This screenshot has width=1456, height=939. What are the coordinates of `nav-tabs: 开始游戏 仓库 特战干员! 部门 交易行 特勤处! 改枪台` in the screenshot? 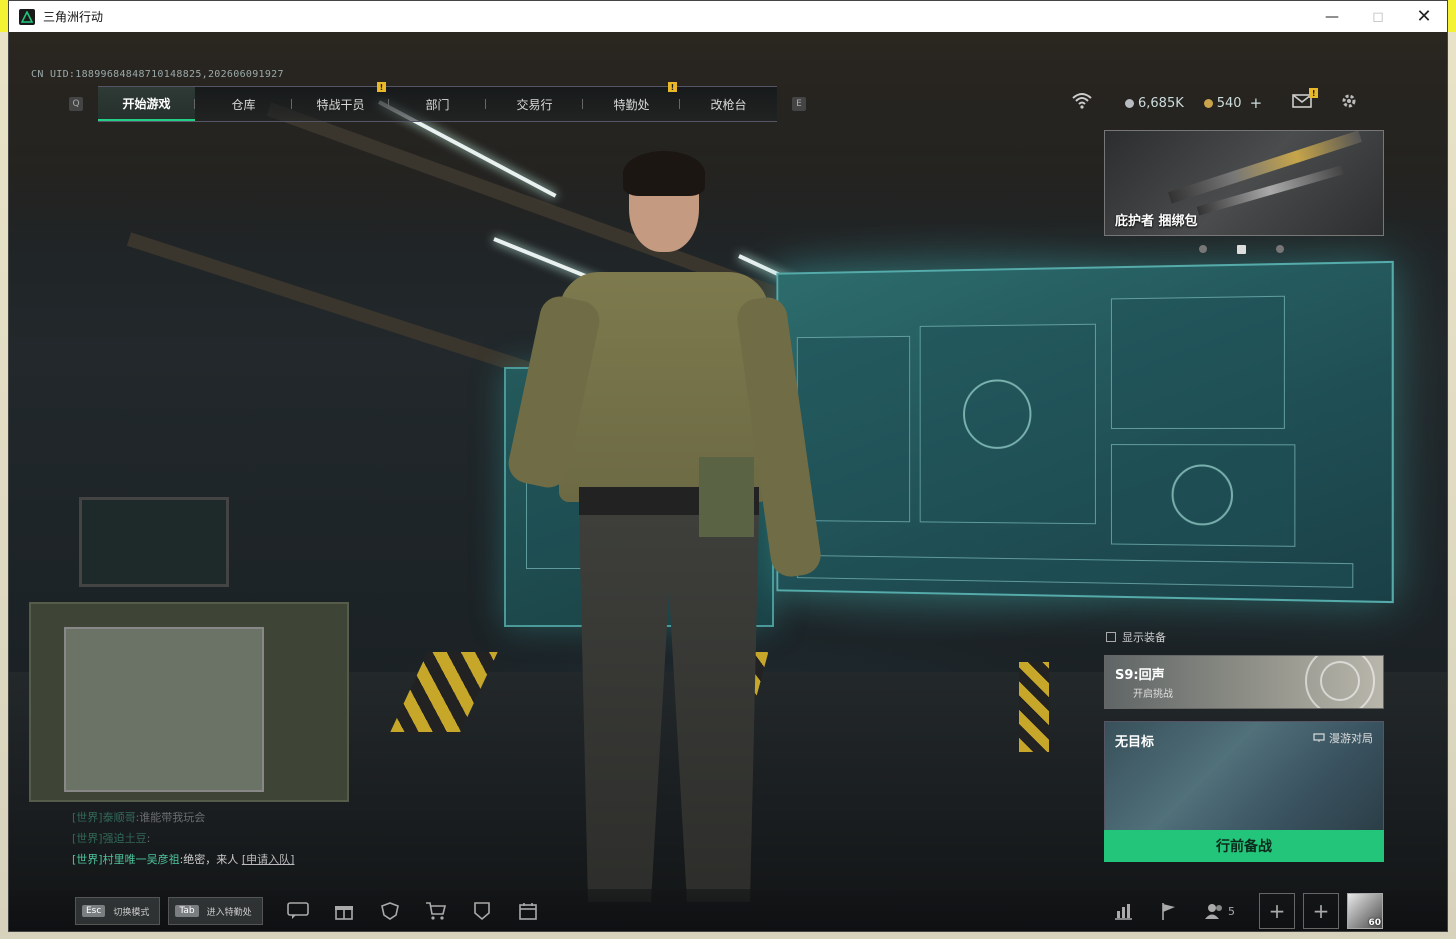 It's located at (437, 104).